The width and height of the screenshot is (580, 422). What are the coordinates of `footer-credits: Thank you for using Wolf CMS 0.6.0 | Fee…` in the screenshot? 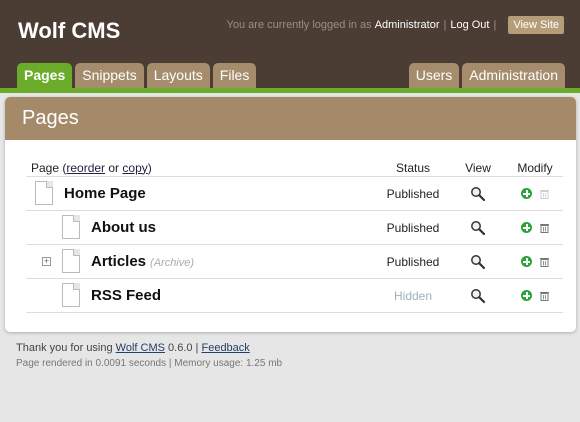 It's located at (133, 348).